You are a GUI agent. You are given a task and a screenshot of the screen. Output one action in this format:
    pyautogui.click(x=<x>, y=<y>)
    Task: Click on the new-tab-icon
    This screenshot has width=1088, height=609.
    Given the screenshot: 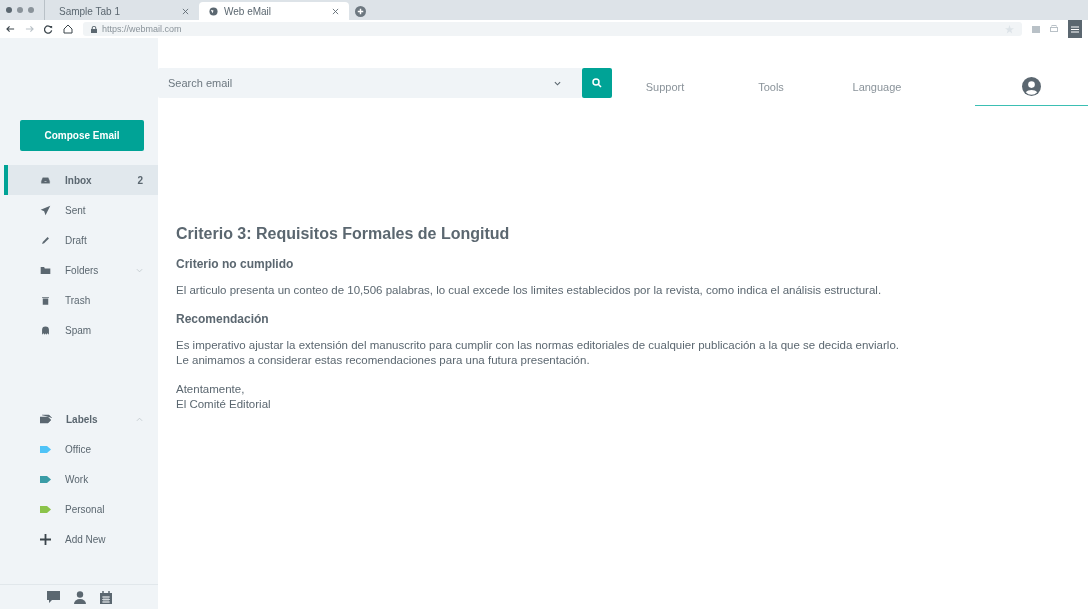 What is the action you would take?
    pyautogui.click(x=360, y=11)
    